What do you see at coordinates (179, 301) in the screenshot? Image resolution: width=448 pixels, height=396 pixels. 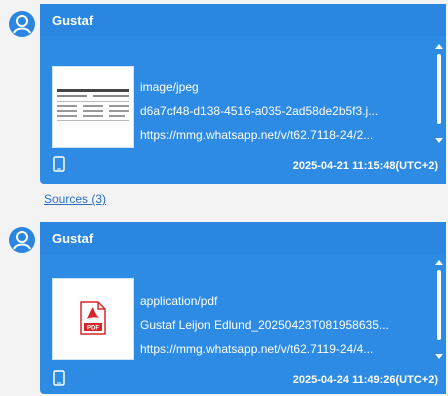 I see `mime-type: application/pdf` at bounding box center [179, 301].